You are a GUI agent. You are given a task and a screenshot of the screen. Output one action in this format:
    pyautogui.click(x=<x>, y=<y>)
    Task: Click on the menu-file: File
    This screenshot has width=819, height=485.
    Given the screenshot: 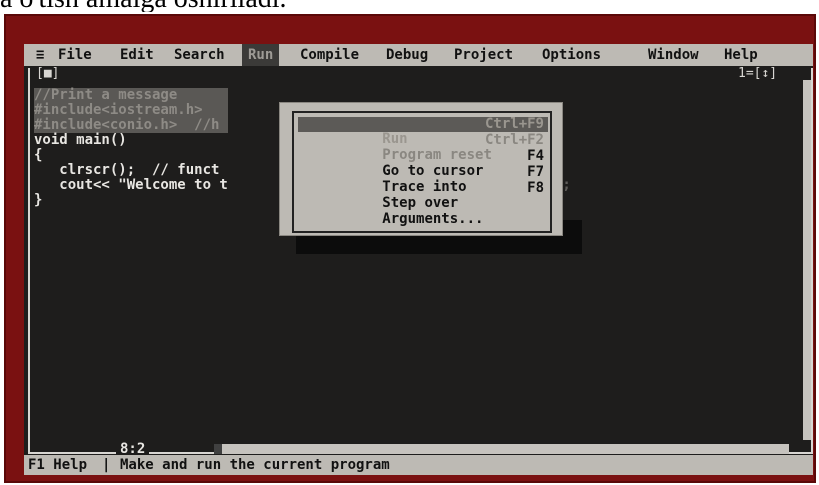 What is the action you would take?
    pyautogui.click(x=75, y=55)
    